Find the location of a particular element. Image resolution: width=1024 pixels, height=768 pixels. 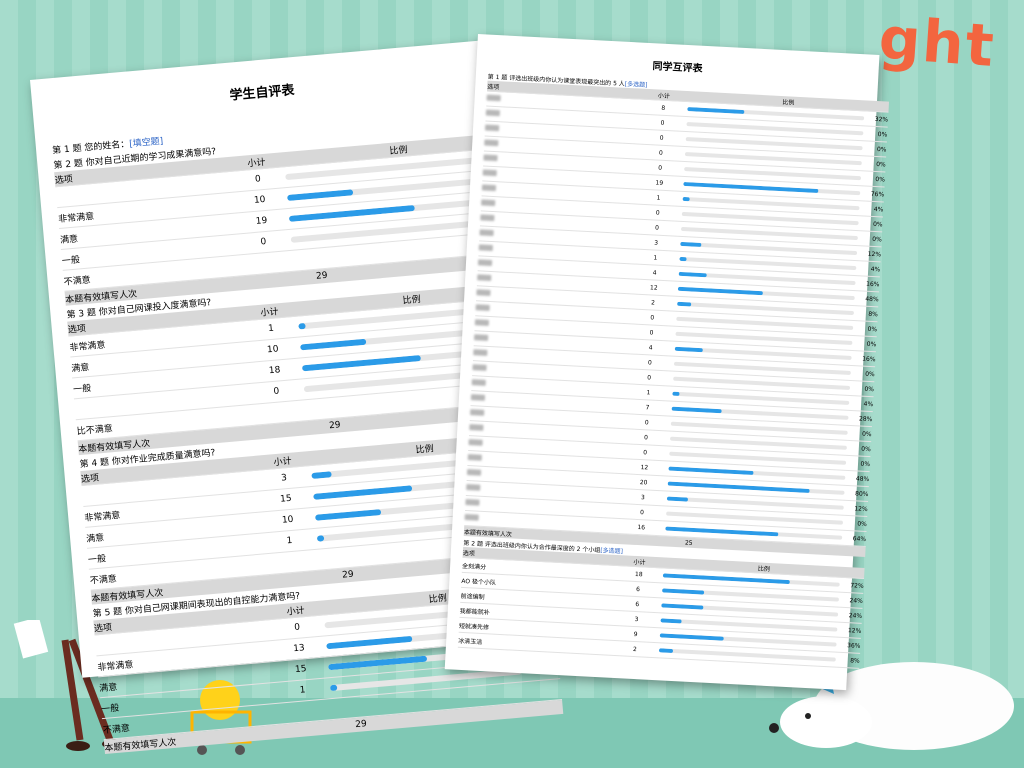

row-count: 18 is located at coordinates (274, 371).